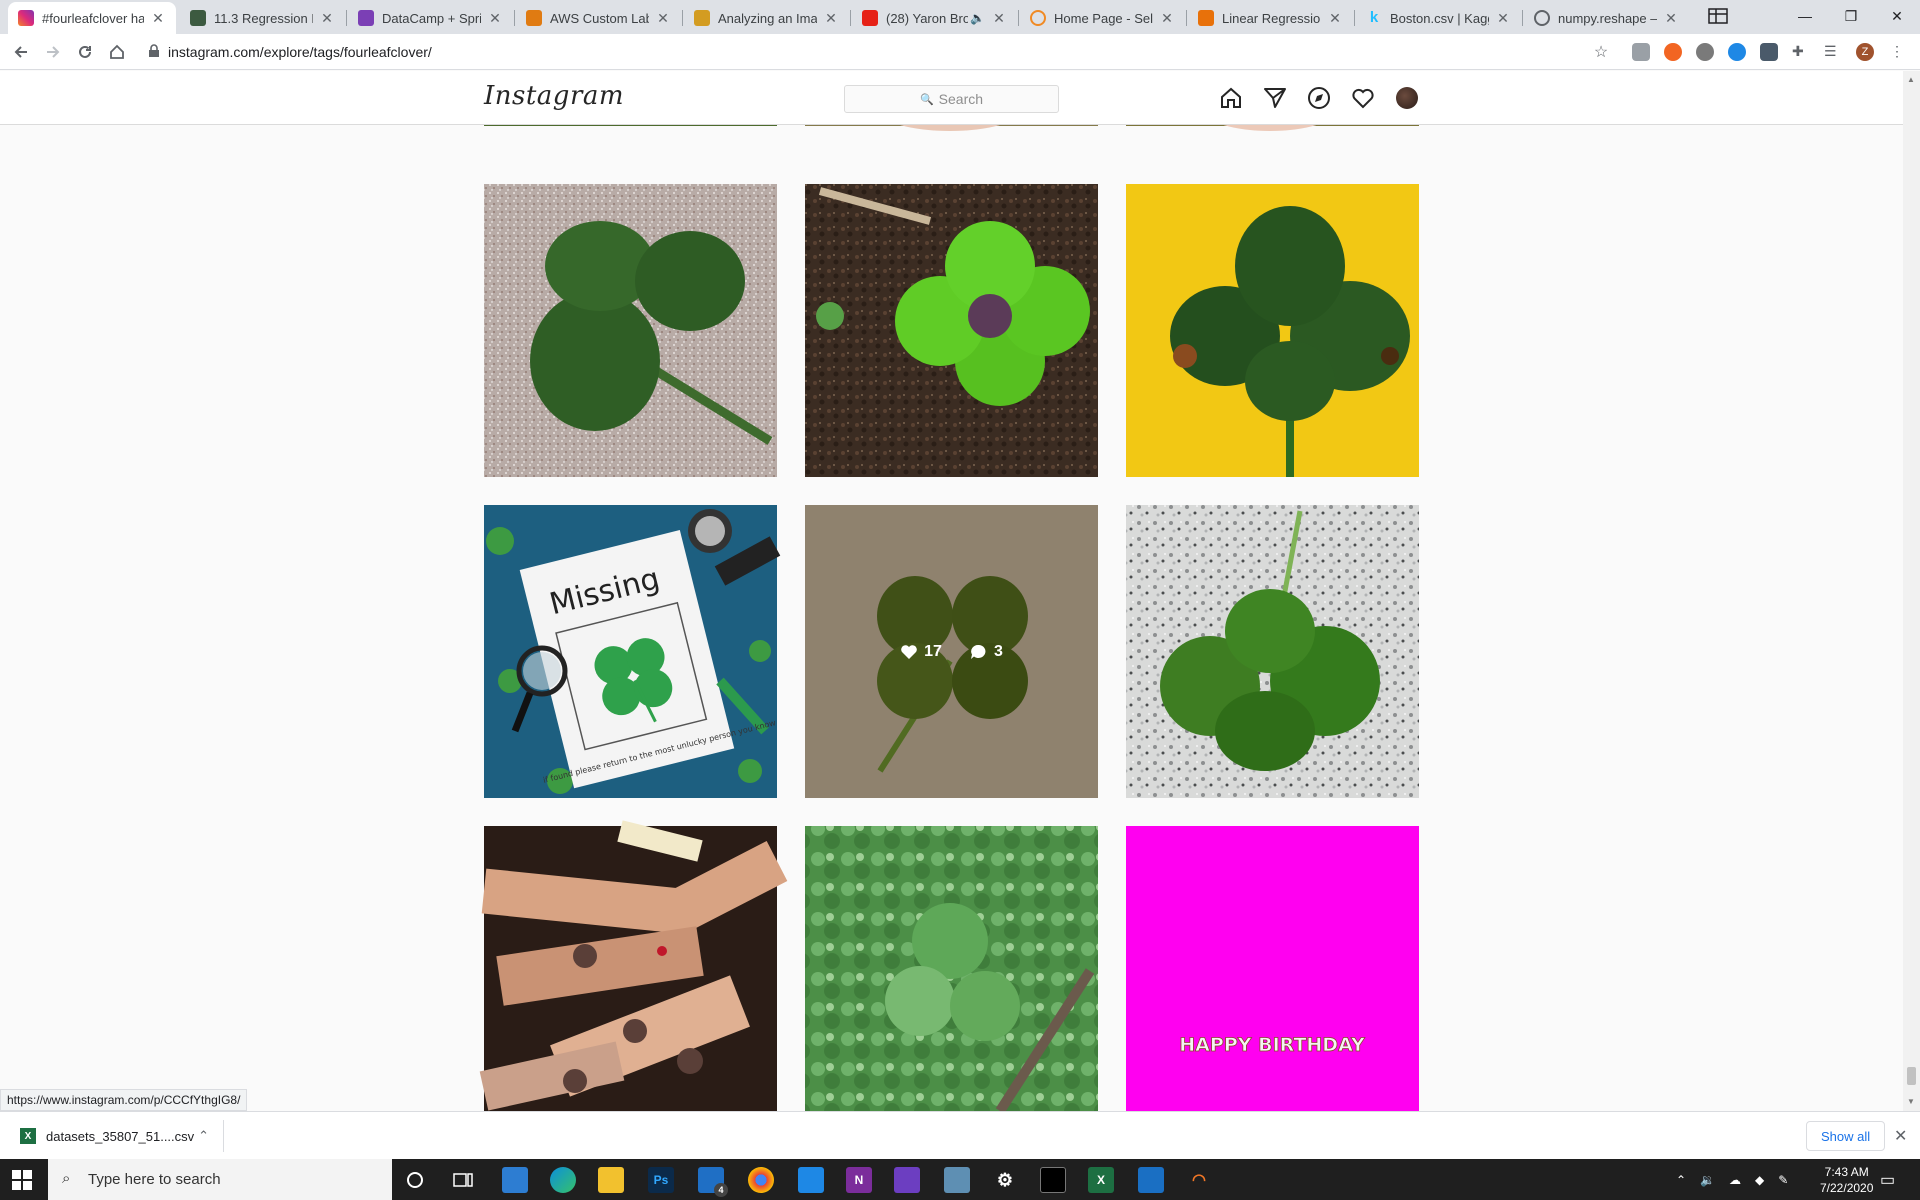 The width and height of the screenshot is (1920, 1200). What do you see at coordinates (1151, 1180) in the screenshot?
I see `photos-icon` at bounding box center [1151, 1180].